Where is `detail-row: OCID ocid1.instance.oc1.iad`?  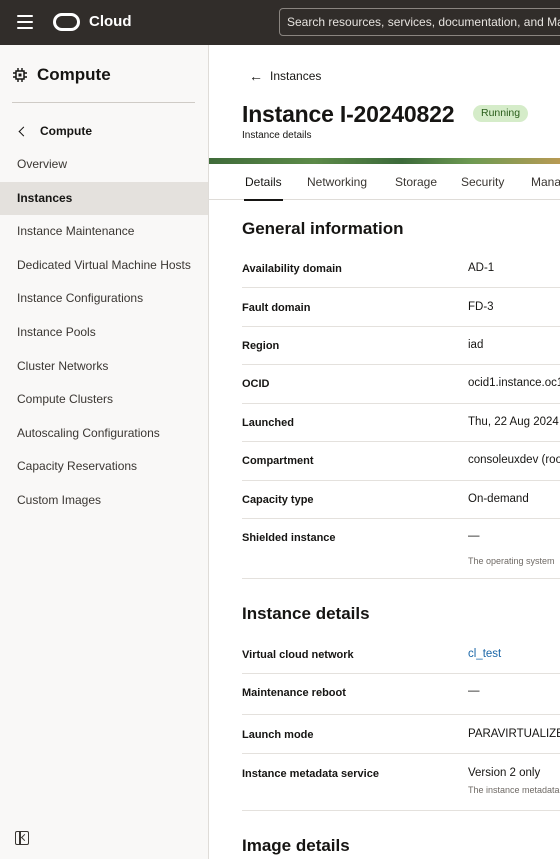 detail-row: OCID ocid1.instance.oc1.iad is located at coordinates (401, 384).